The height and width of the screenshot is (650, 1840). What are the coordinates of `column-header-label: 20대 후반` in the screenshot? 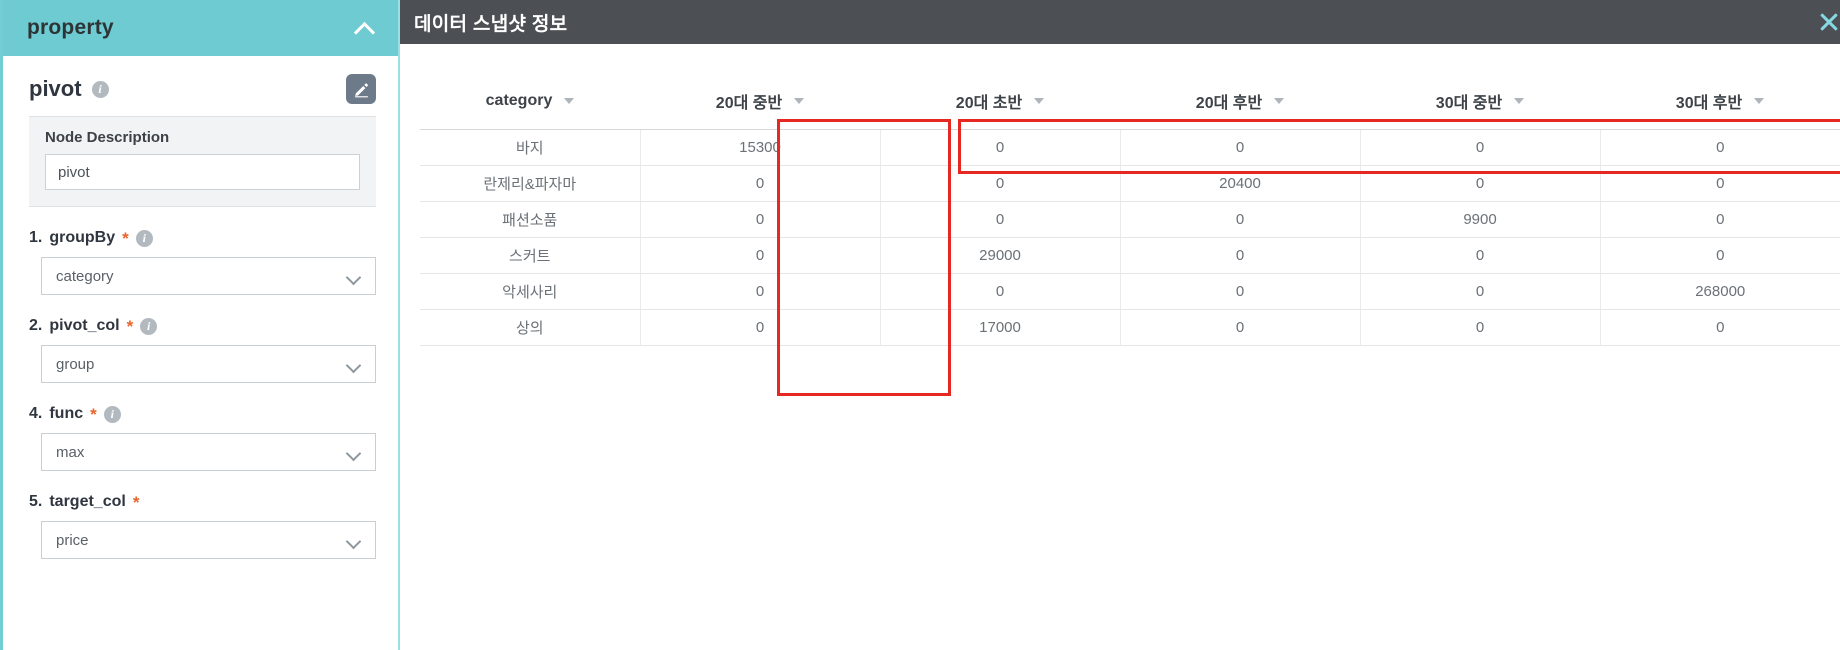 It's located at (1229, 104).